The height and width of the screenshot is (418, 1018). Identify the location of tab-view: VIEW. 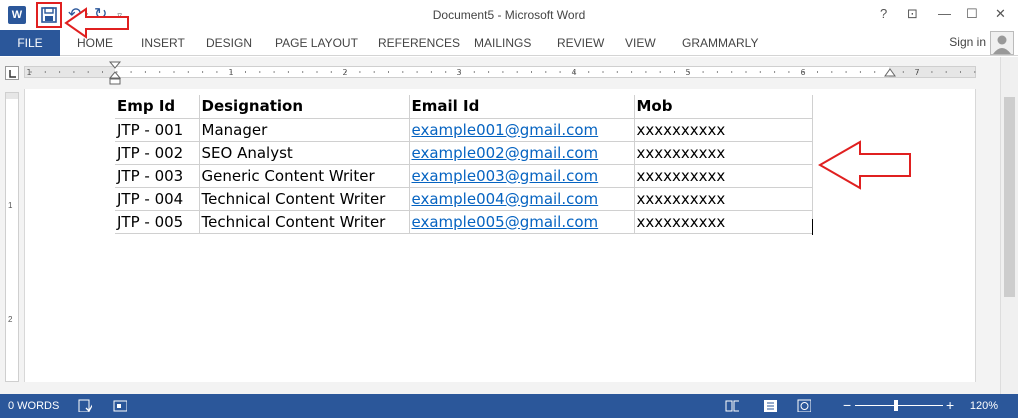
(640, 43).